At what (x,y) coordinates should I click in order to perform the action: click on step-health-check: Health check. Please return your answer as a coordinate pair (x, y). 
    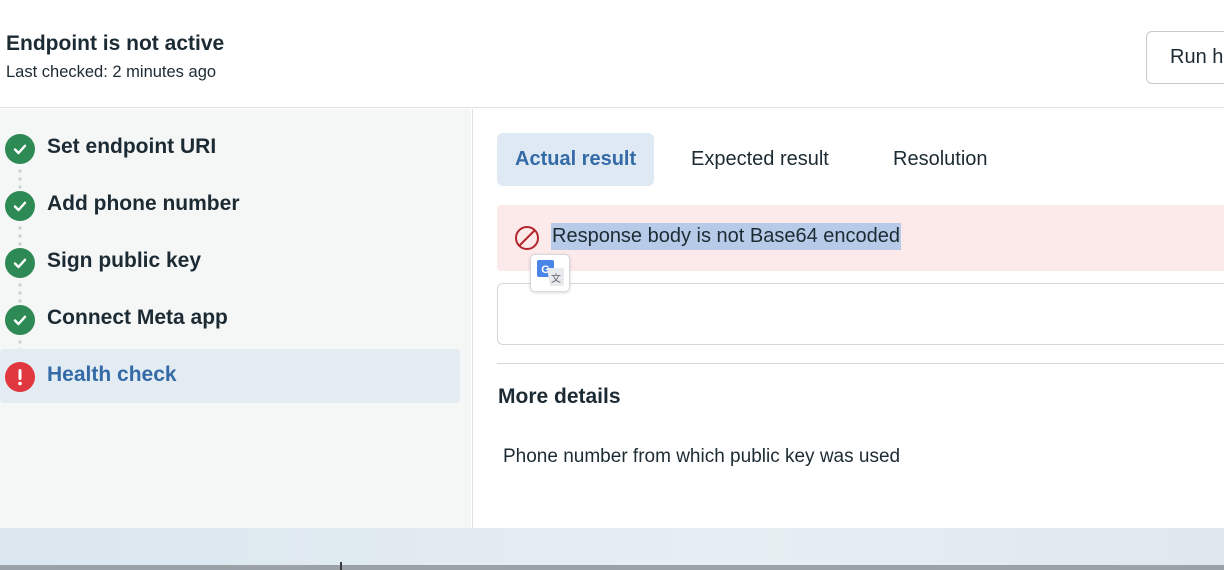
    Looking at the image, I should click on (230, 376).